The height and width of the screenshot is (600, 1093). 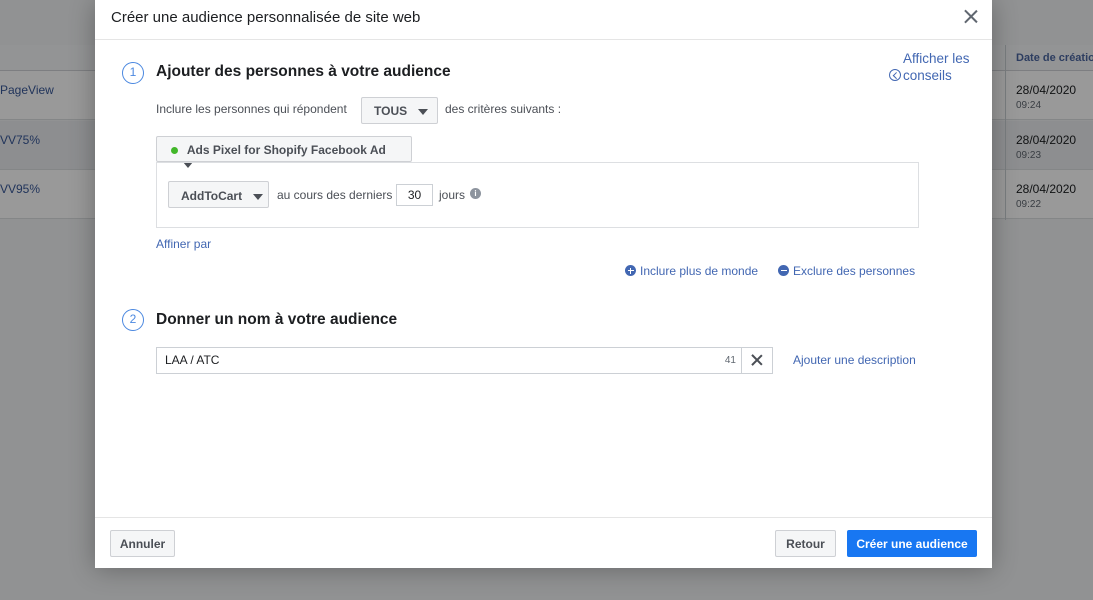 What do you see at coordinates (452, 195) in the screenshot?
I see `days-unit-label: jours` at bounding box center [452, 195].